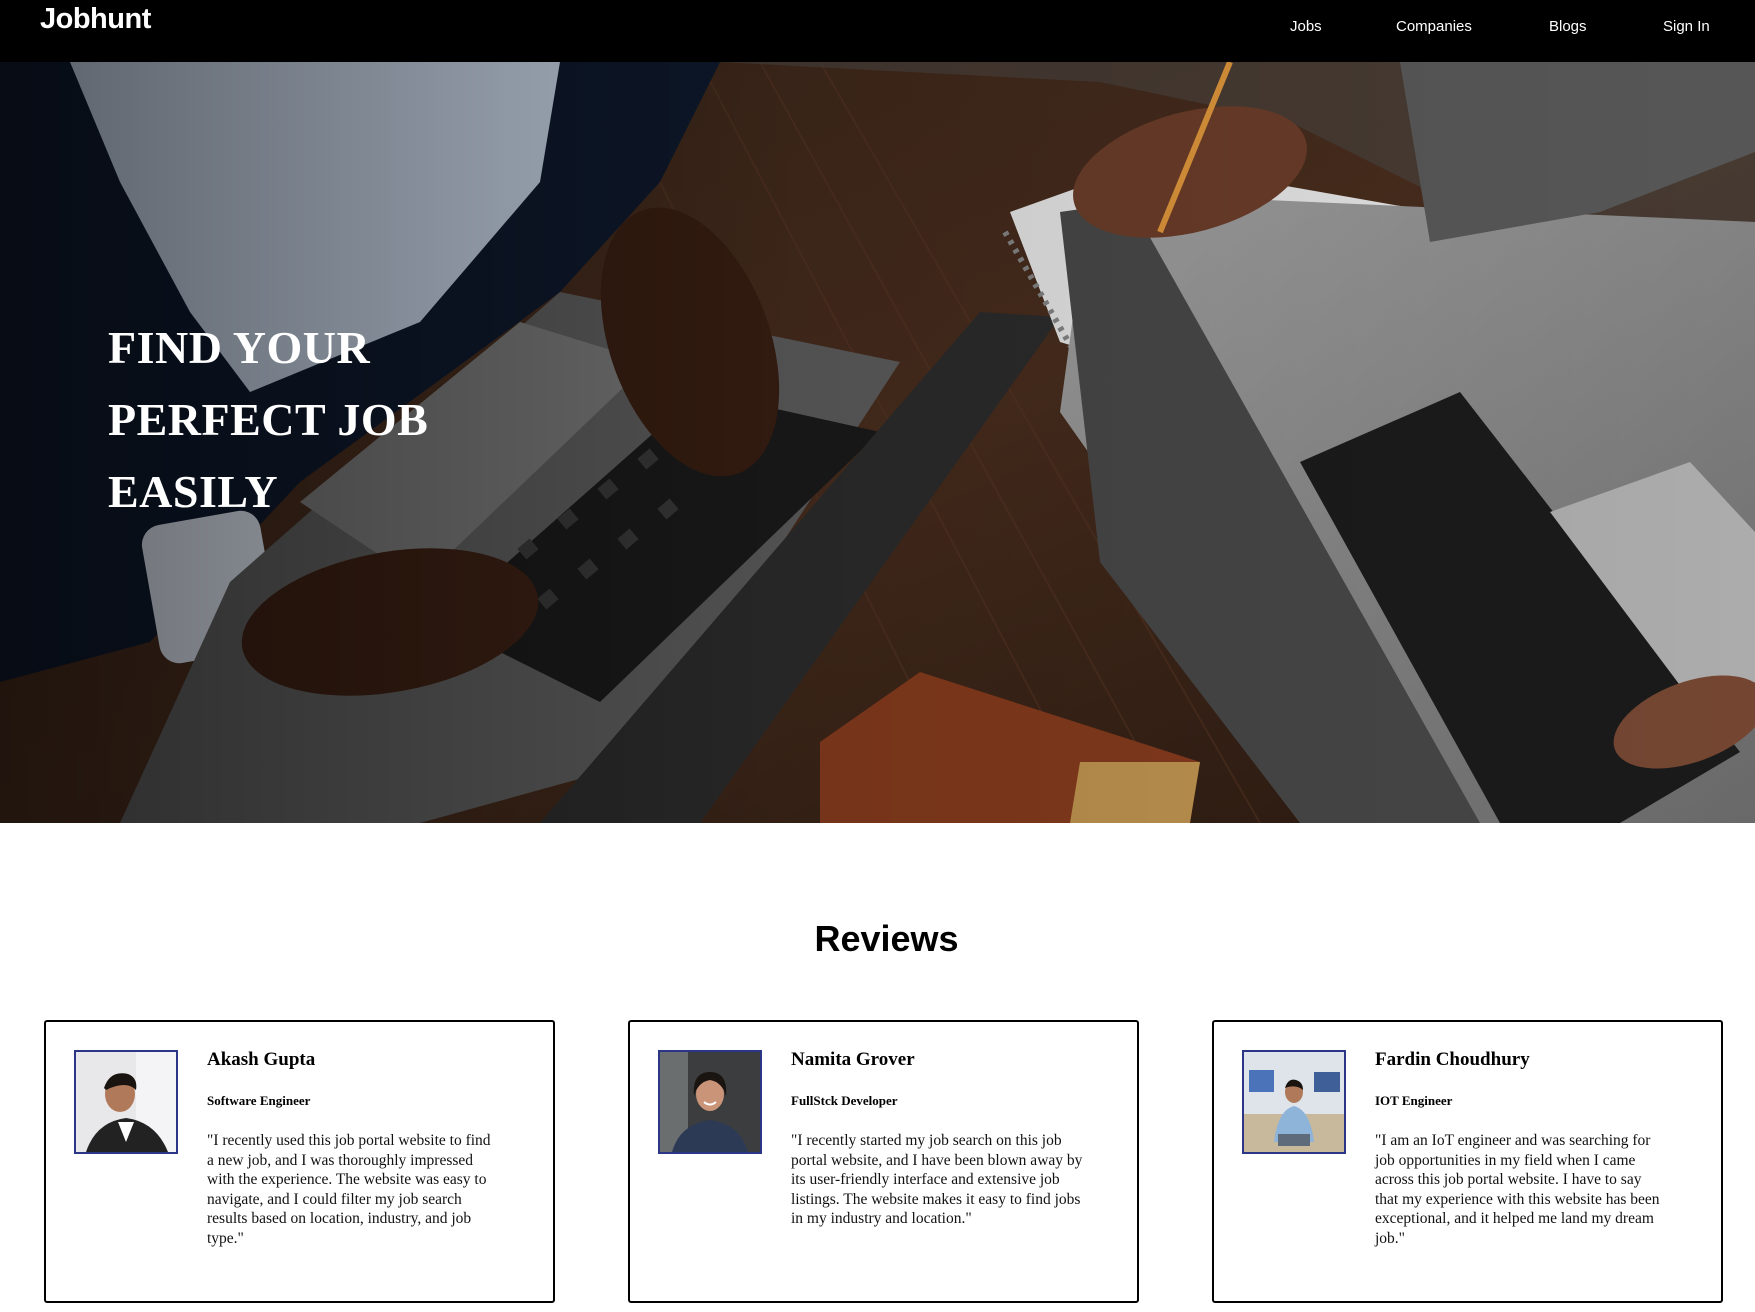  Describe the element at coordinates (1434, 27) in the screenshot. I see `nav-link-companies: Companies` at that location.